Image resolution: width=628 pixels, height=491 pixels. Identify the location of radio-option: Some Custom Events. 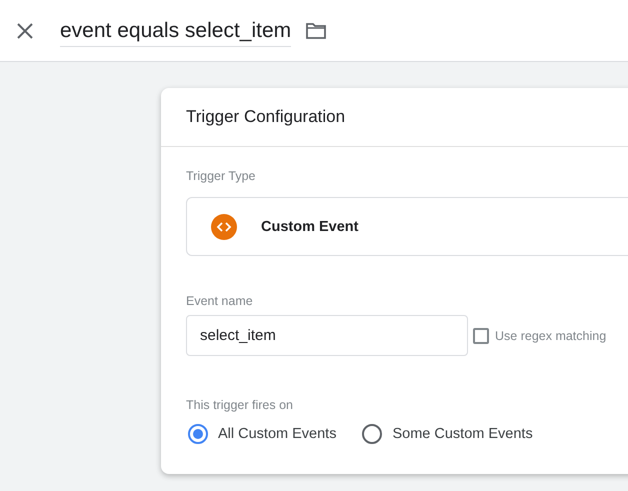
(447, 434).